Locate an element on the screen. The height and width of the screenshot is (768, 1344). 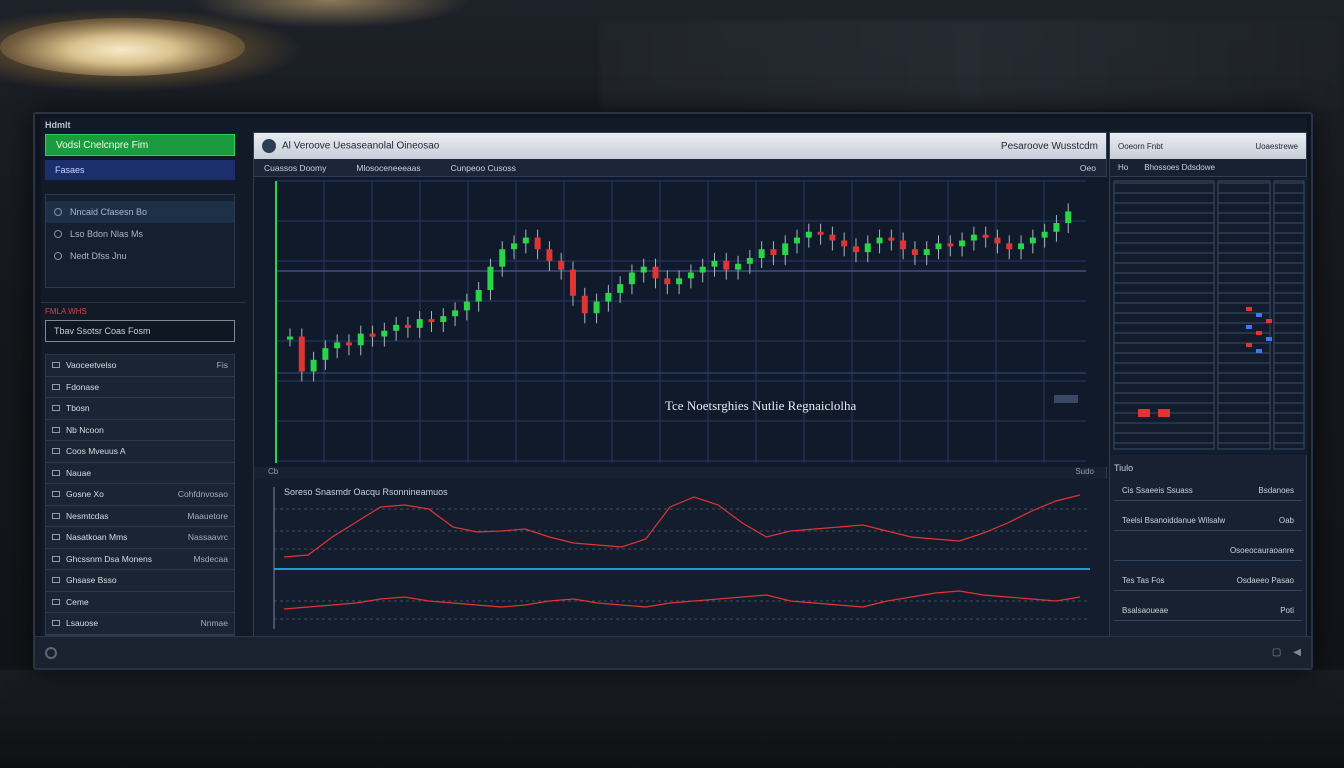
right-section-title: Tiulo is located at coordinates (1124, 468).